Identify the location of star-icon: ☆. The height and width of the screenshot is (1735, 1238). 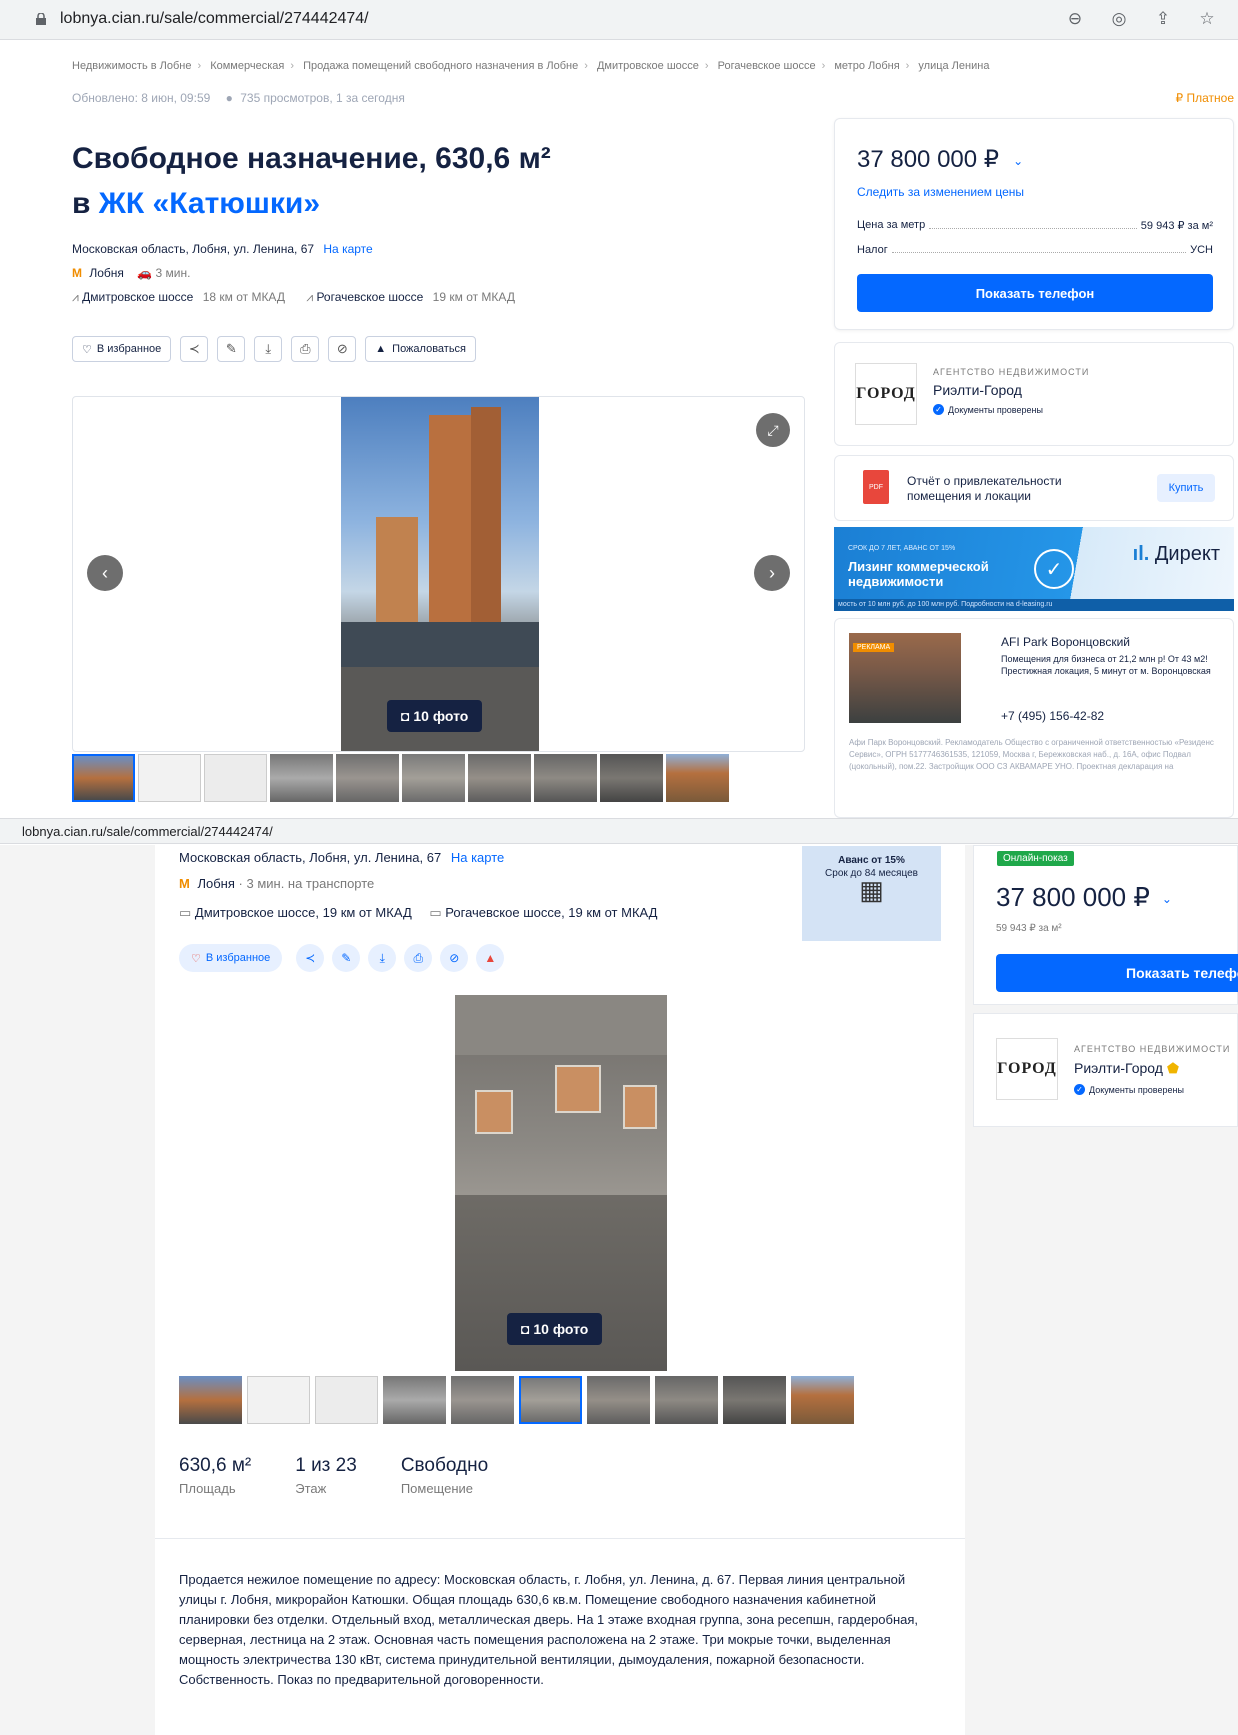
(1207, 19).